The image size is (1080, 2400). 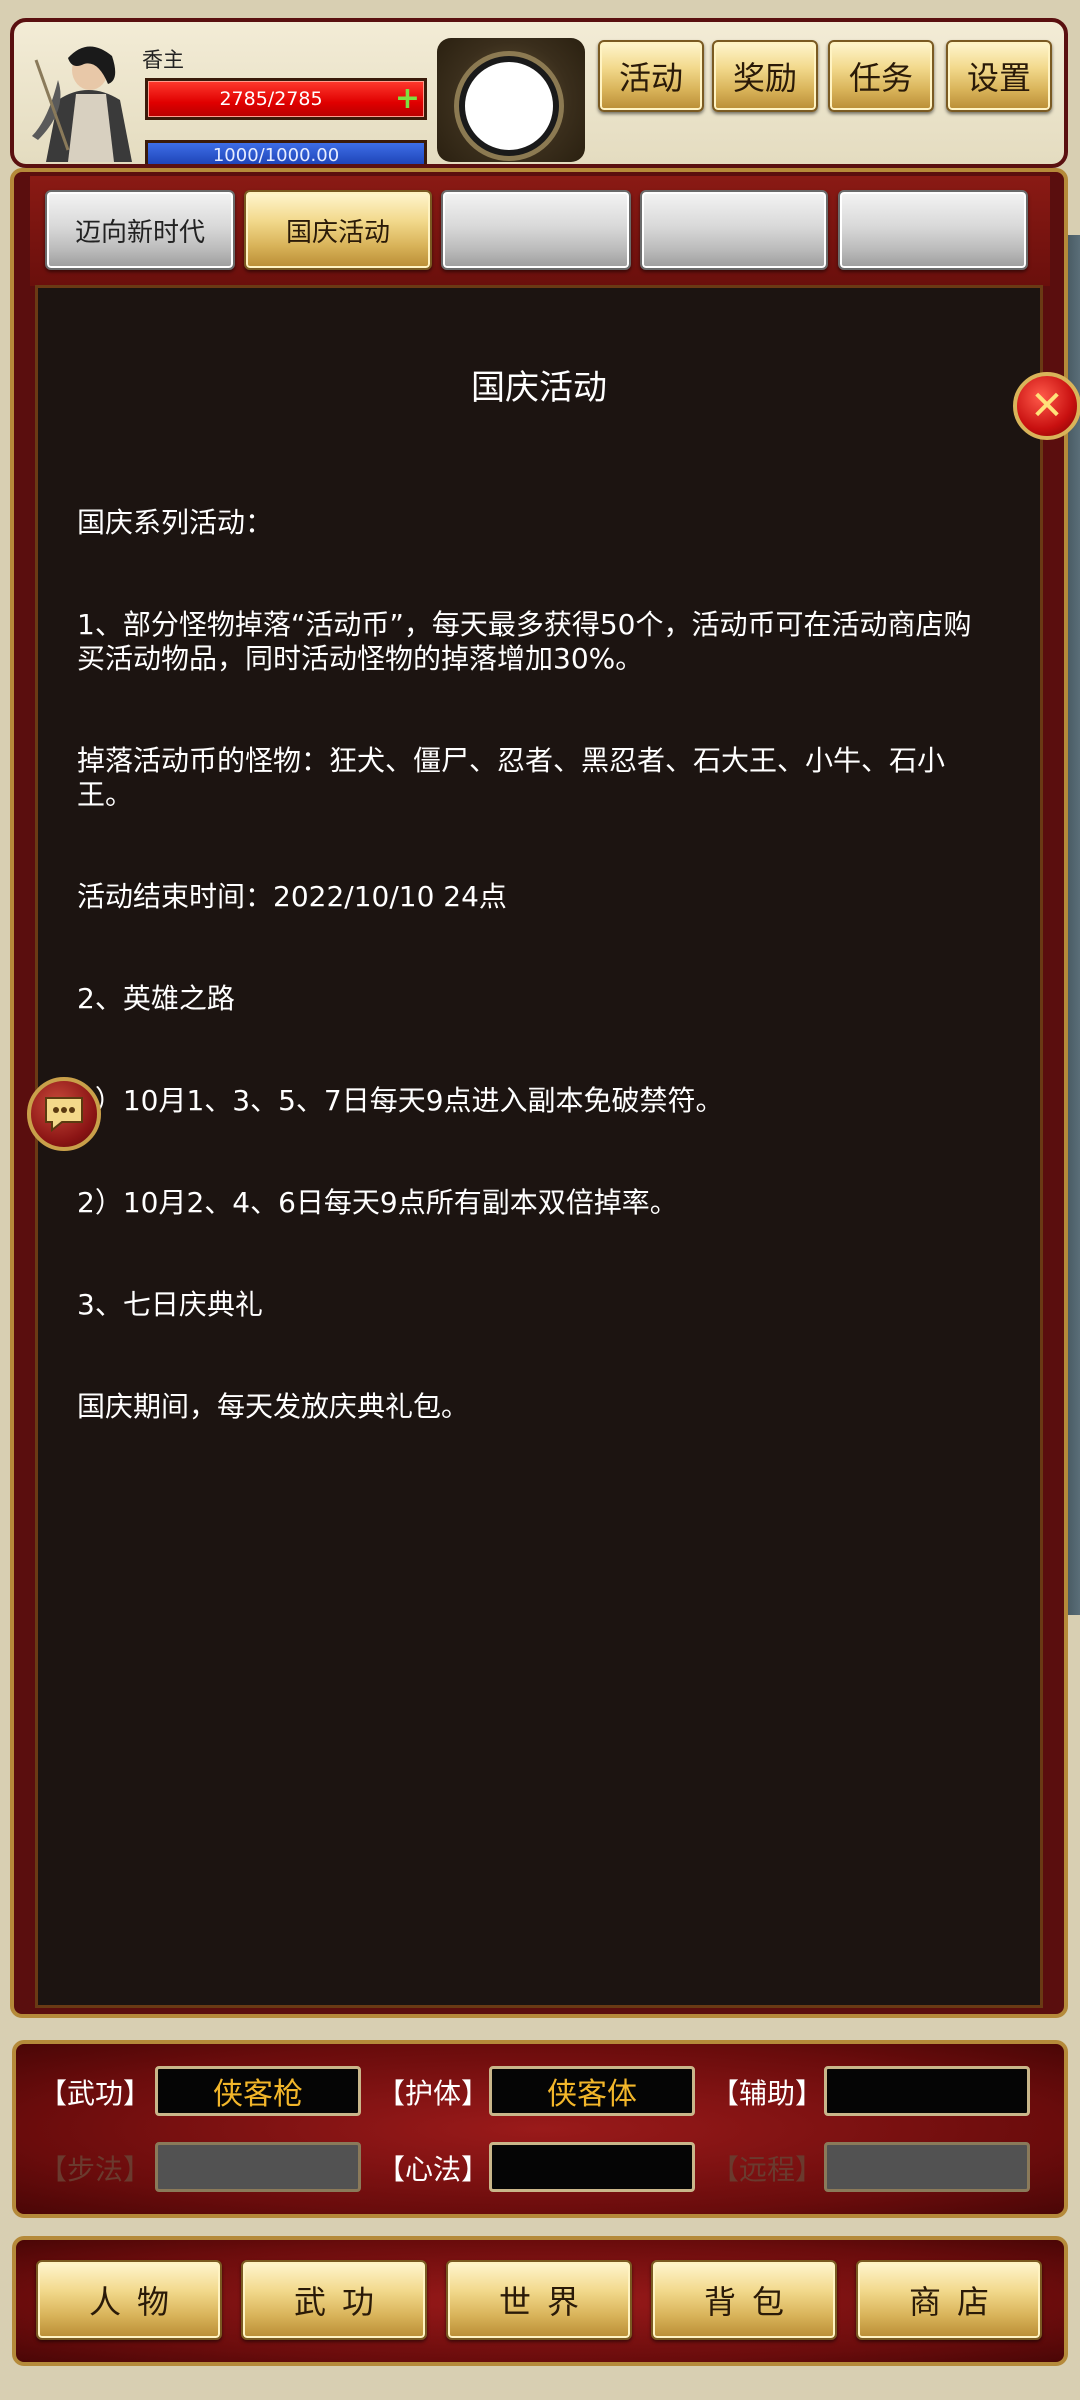 What do you see at coordinates (273, 1406) in the screenshot?
I see `content-line: 国庆期间，每天发放庆典礼包。` at bounding box center [273, 1406].